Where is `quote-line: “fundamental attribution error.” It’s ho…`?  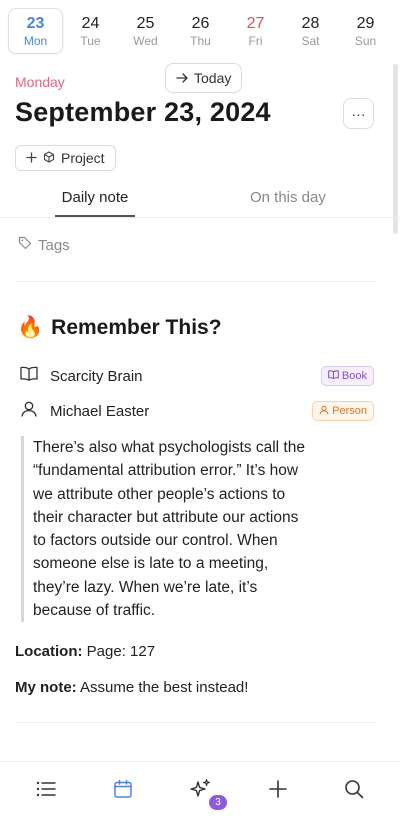
quote-line: “fundamental attribution error.” It’s ho… is located at coordinates (166, 471).